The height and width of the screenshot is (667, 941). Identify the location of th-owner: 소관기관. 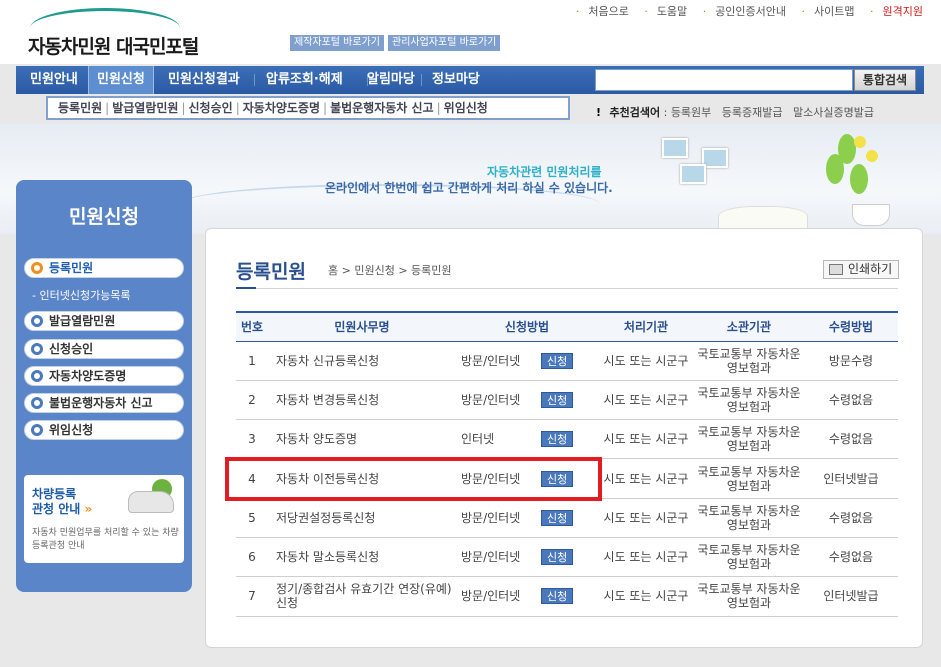
(749, 326).